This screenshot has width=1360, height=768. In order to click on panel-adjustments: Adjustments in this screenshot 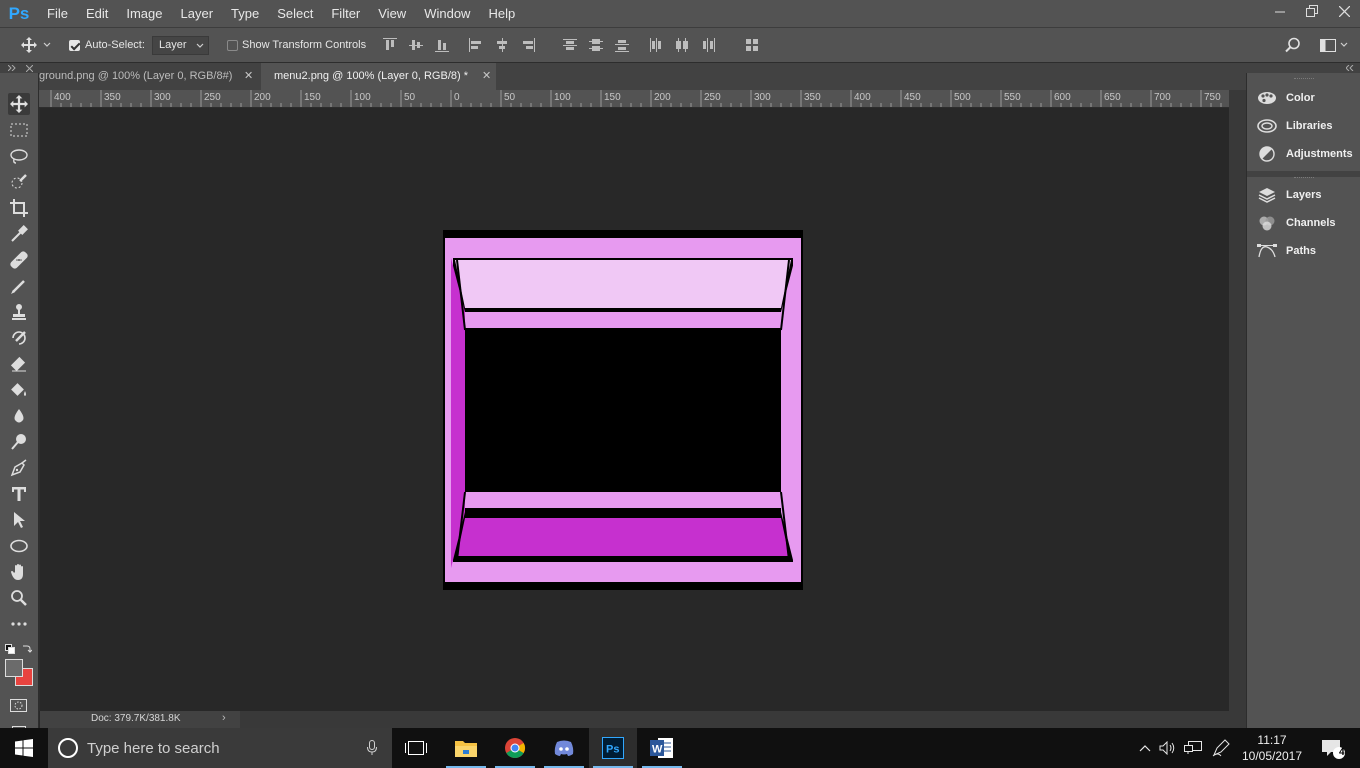, I will do `click(1305, 154)`.